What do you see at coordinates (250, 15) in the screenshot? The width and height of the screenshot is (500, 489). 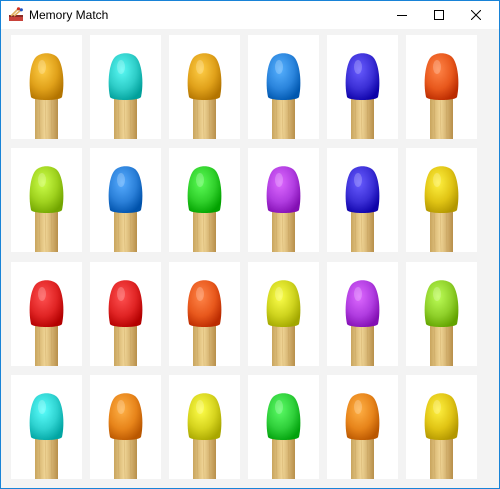 I see `title-bar: Memory Match` at bounding box center [250, 15].